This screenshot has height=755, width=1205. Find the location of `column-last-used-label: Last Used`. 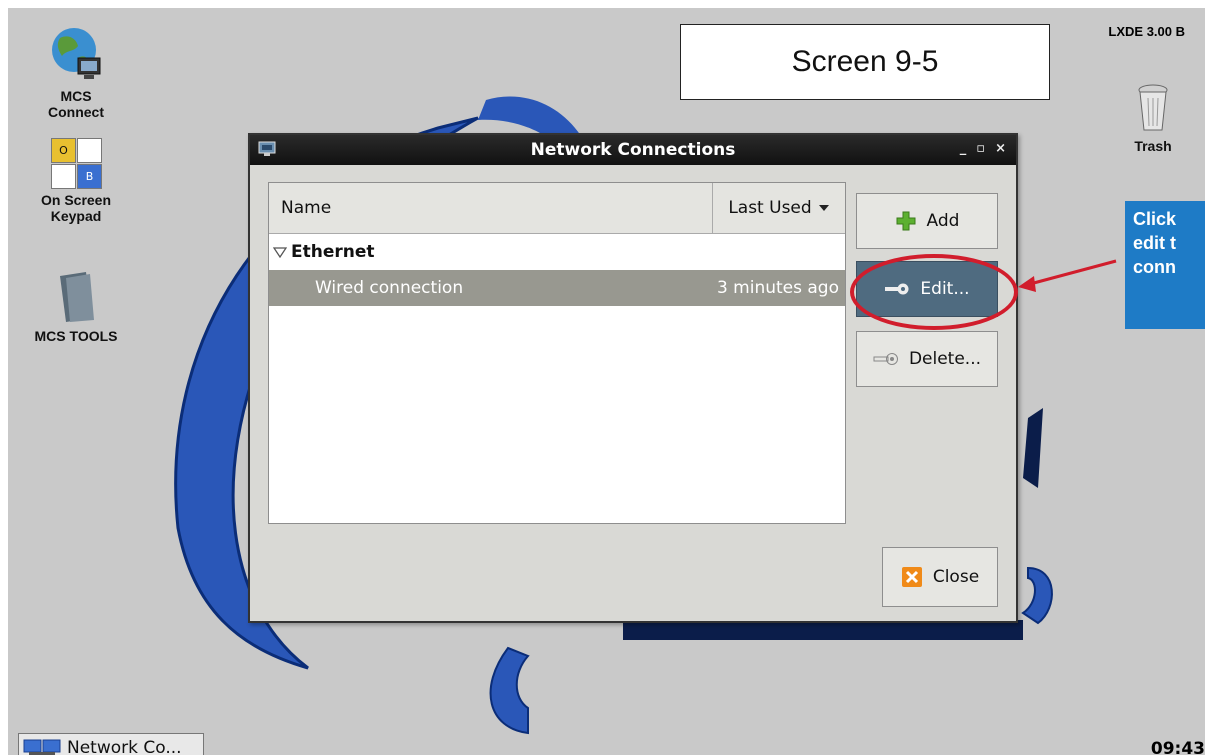

column-last-used-label: Last Used is located at coordinates (770, 208).